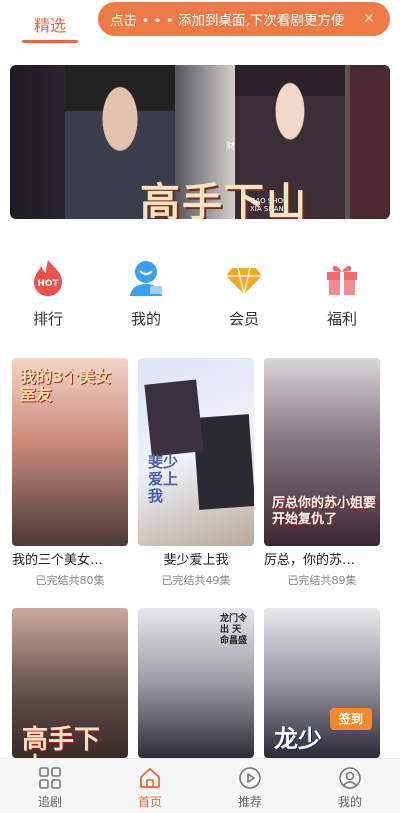 This screenshot has width=400, height=813. What do you see at coordinates (322, 452) in the screenshot?
I see `drama-poster: 厉总你的苏小姐要开始复仇了` at bounding box center [322, 452].